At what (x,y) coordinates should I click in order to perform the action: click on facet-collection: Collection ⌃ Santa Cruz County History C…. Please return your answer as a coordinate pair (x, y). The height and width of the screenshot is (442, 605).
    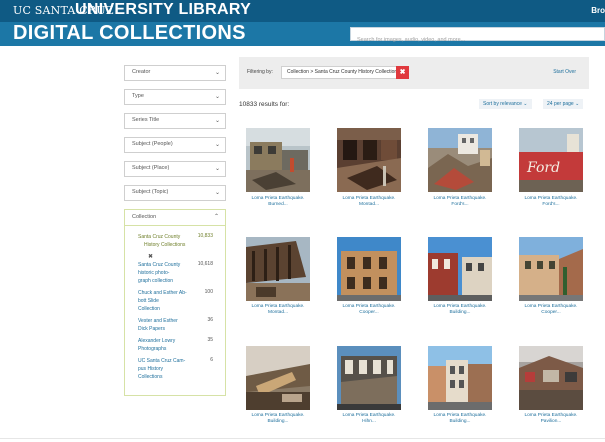
    Looking at the image, I should click on (175, 302).